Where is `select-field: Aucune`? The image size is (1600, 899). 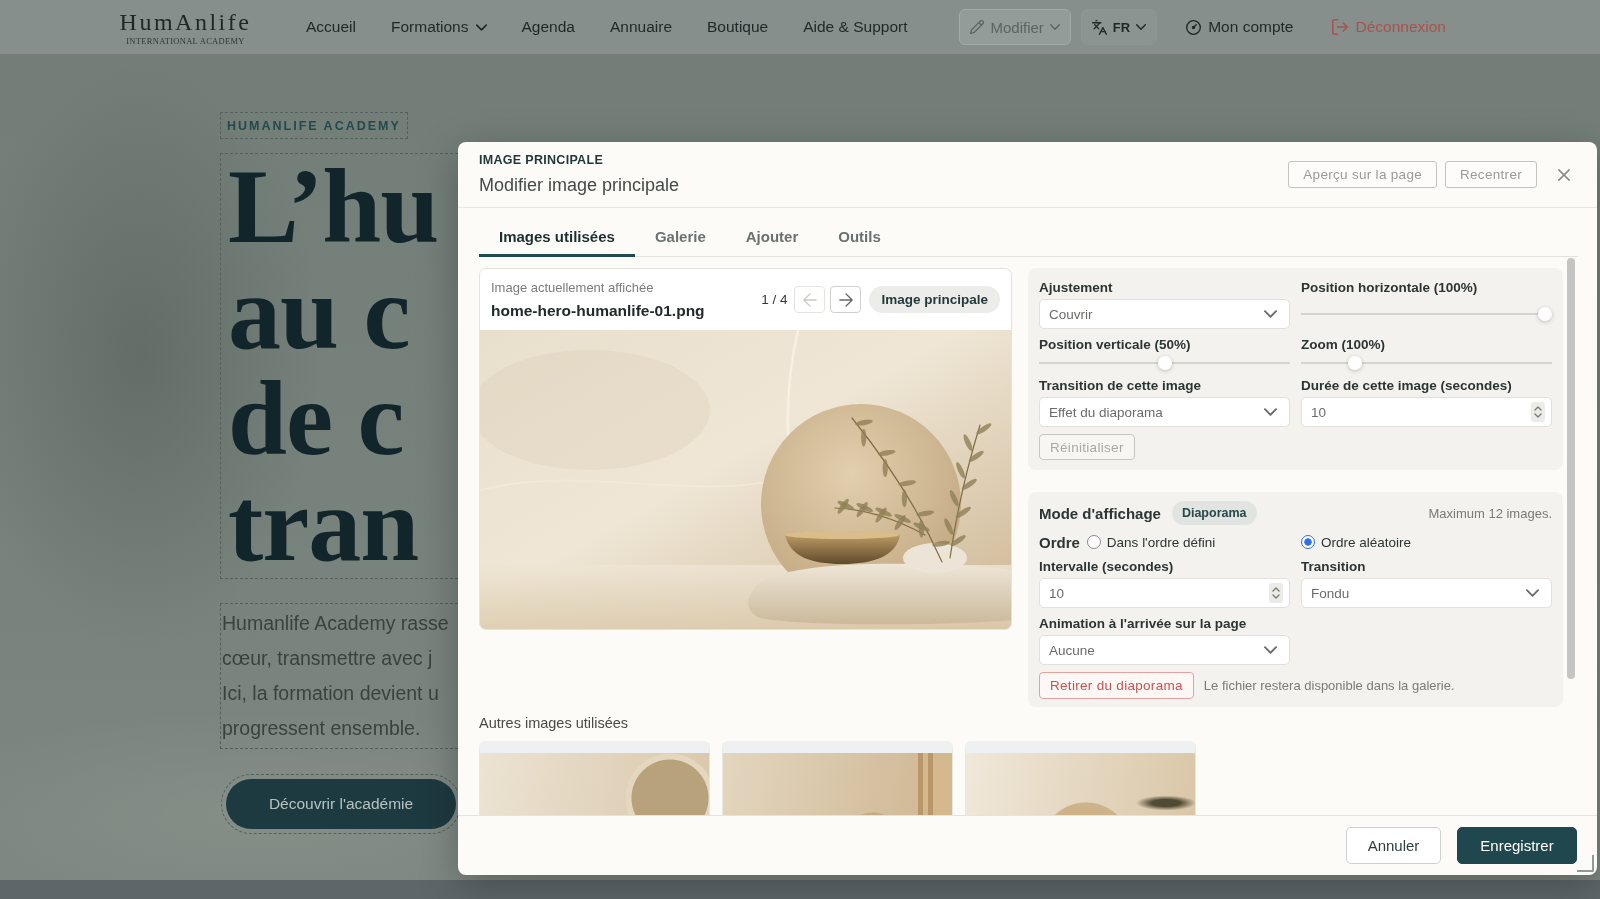 select-field: Aucune is located at coordinates (1164, 650).